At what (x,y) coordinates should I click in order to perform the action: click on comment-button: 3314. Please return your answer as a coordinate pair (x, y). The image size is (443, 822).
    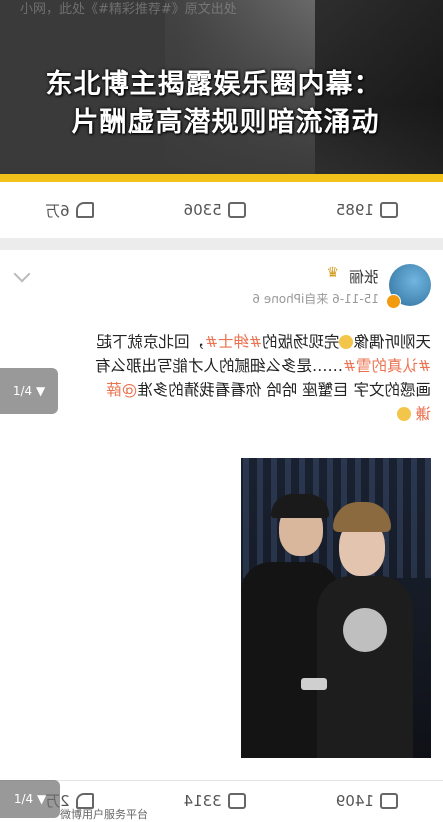
    Looking at the image, I should click on (215, 801).